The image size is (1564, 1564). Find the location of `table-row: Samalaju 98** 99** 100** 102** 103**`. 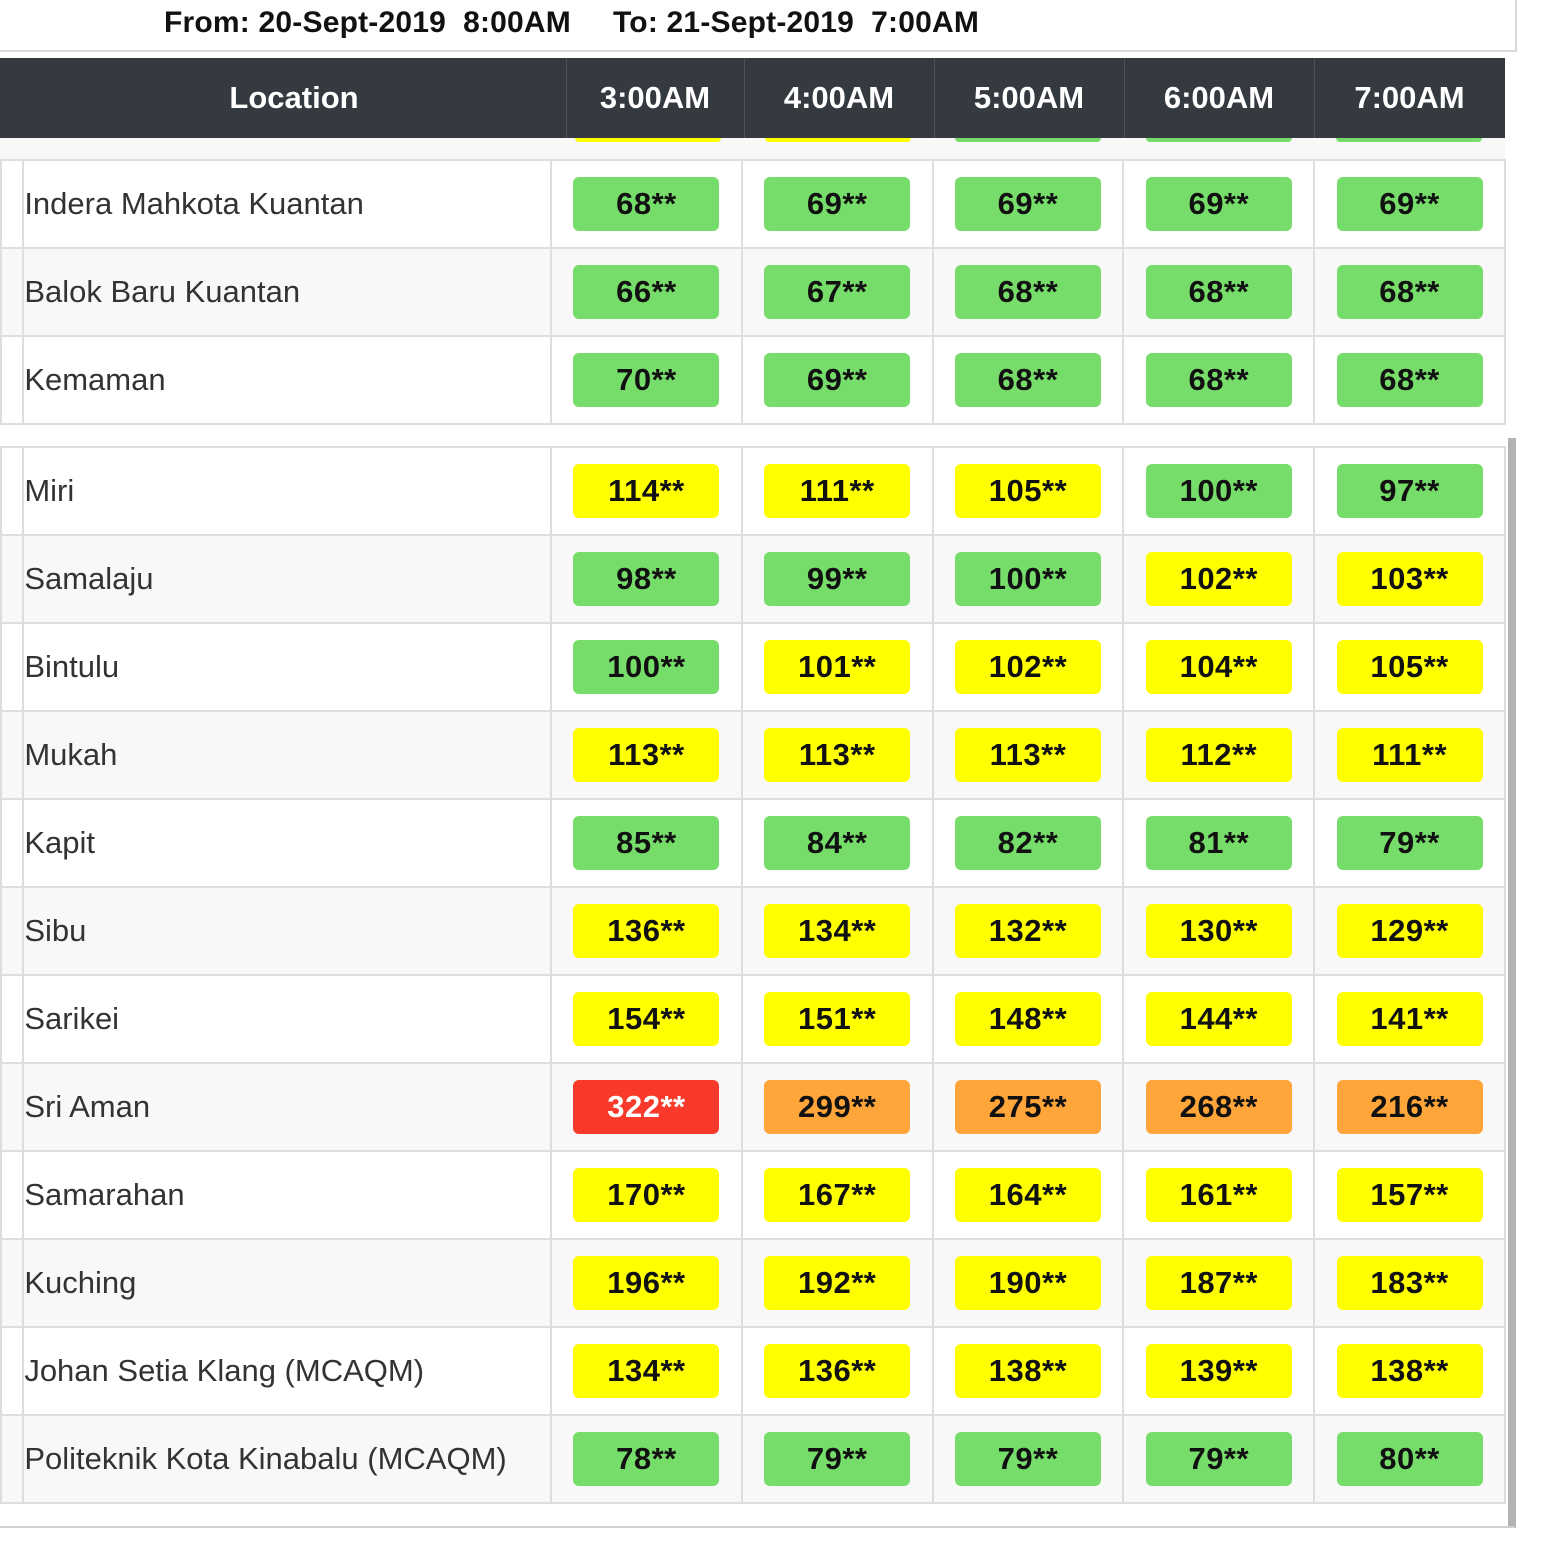

table-row: Samalaju 98** 99** 100** 102** 103** is located at coordinates (753, 579).